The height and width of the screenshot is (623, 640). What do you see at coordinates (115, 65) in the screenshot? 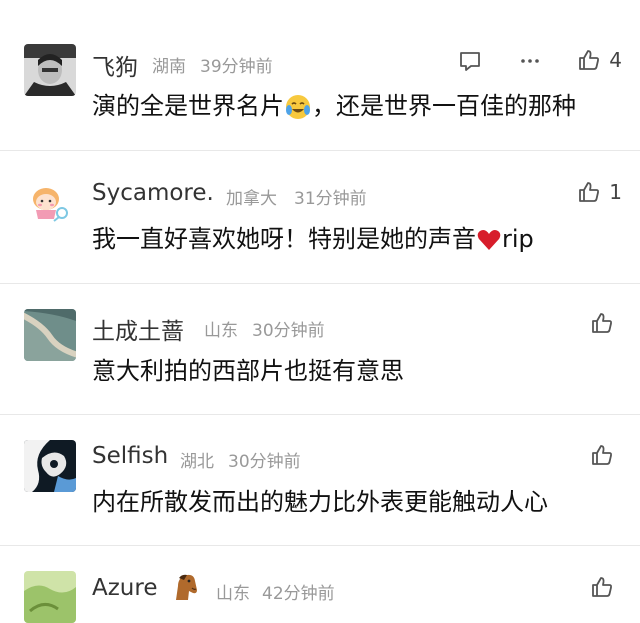
I see `username: 飞狗` at bounding box center [115, 65].